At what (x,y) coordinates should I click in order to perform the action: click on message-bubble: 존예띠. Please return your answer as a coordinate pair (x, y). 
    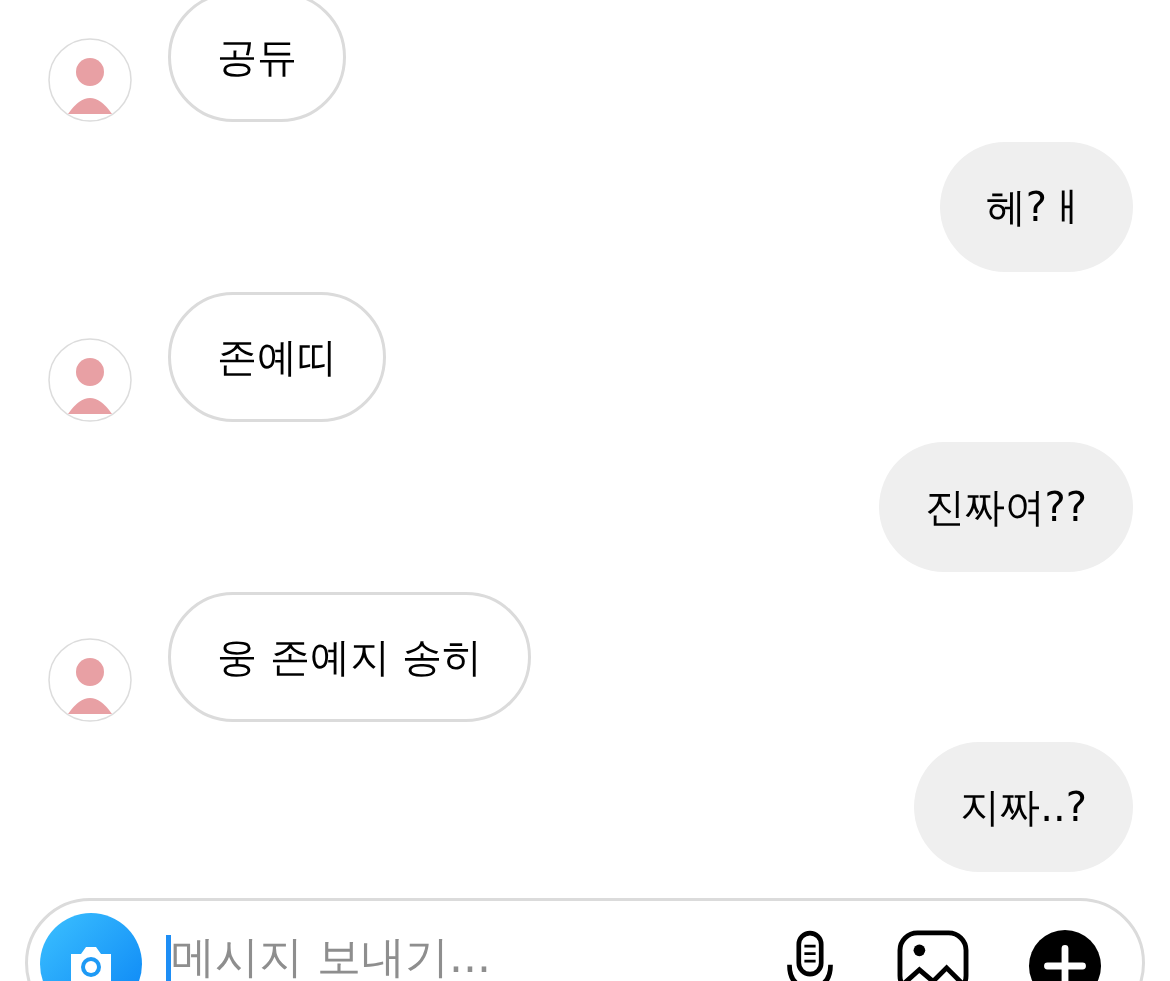
    Looking at the image, I should click on (277, 357).